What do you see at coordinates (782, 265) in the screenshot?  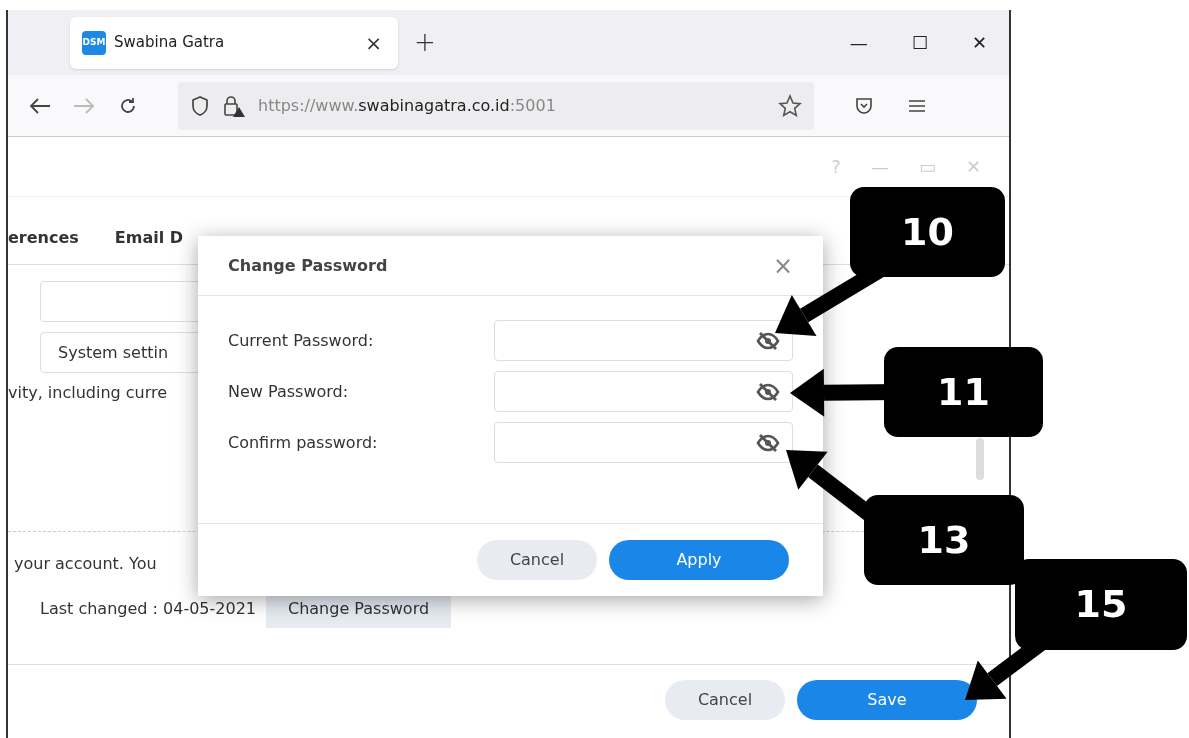 I see `close-button: ×` at bounding box center [782, 265].